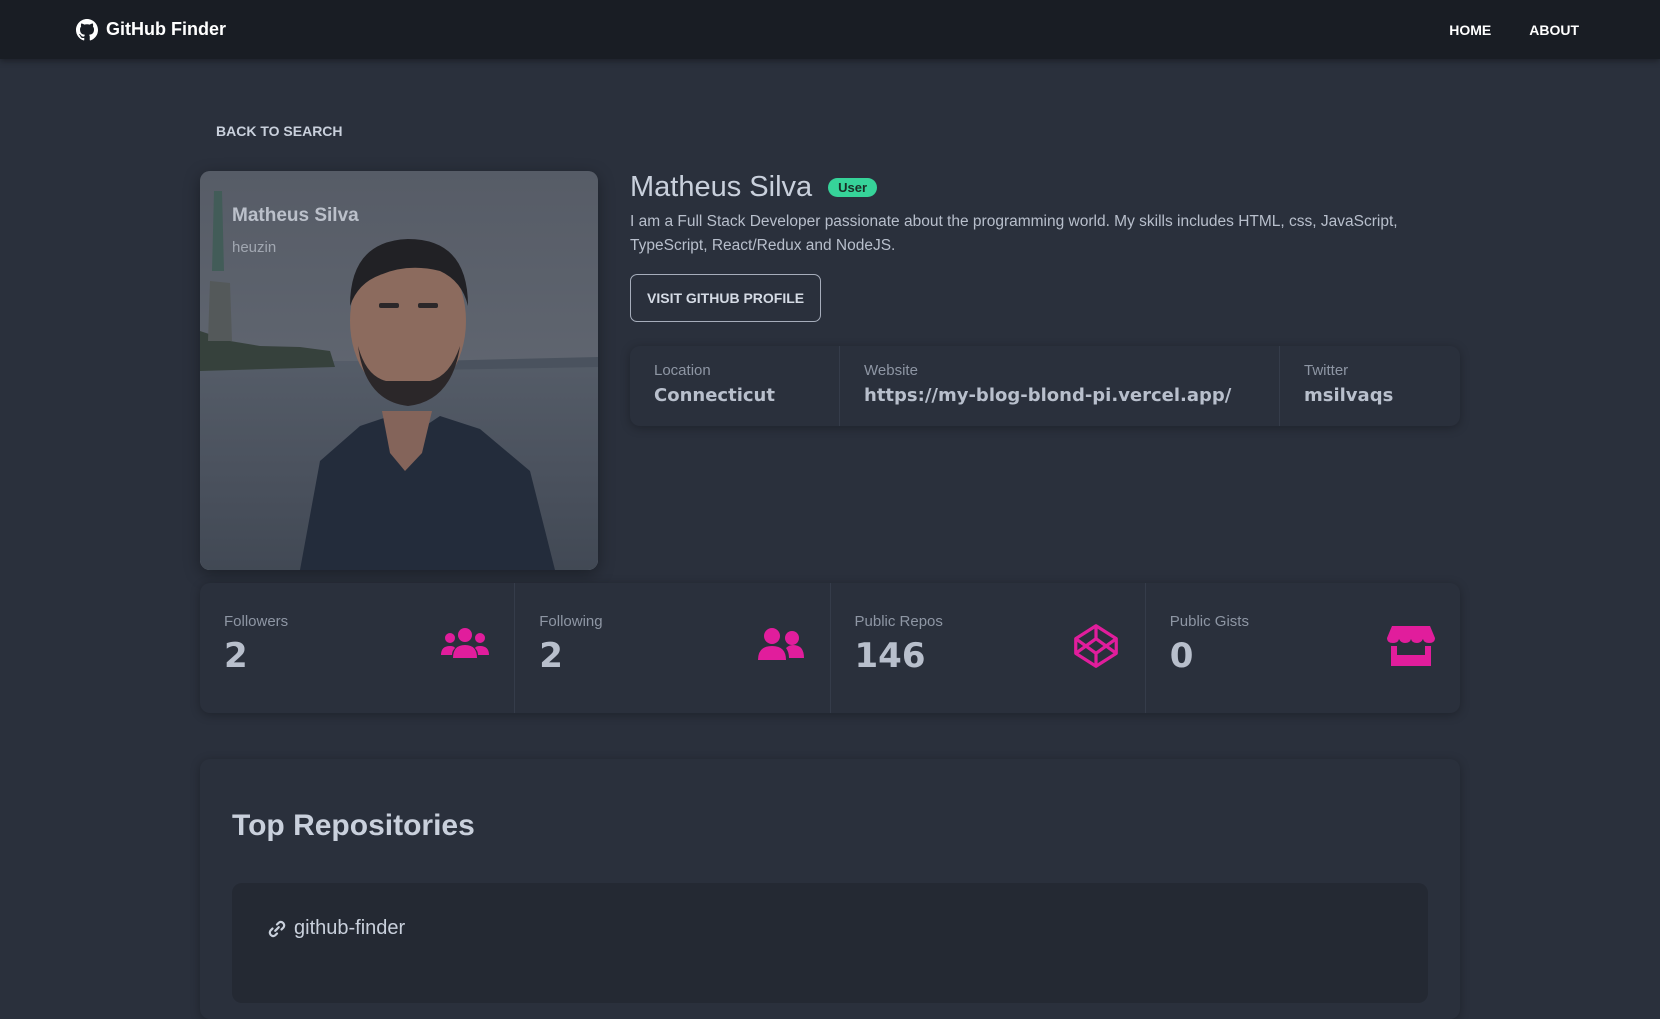 The width and height of the screenshot is (1660, 1019). I want to click on user-friends-icon, so click(780, 644).